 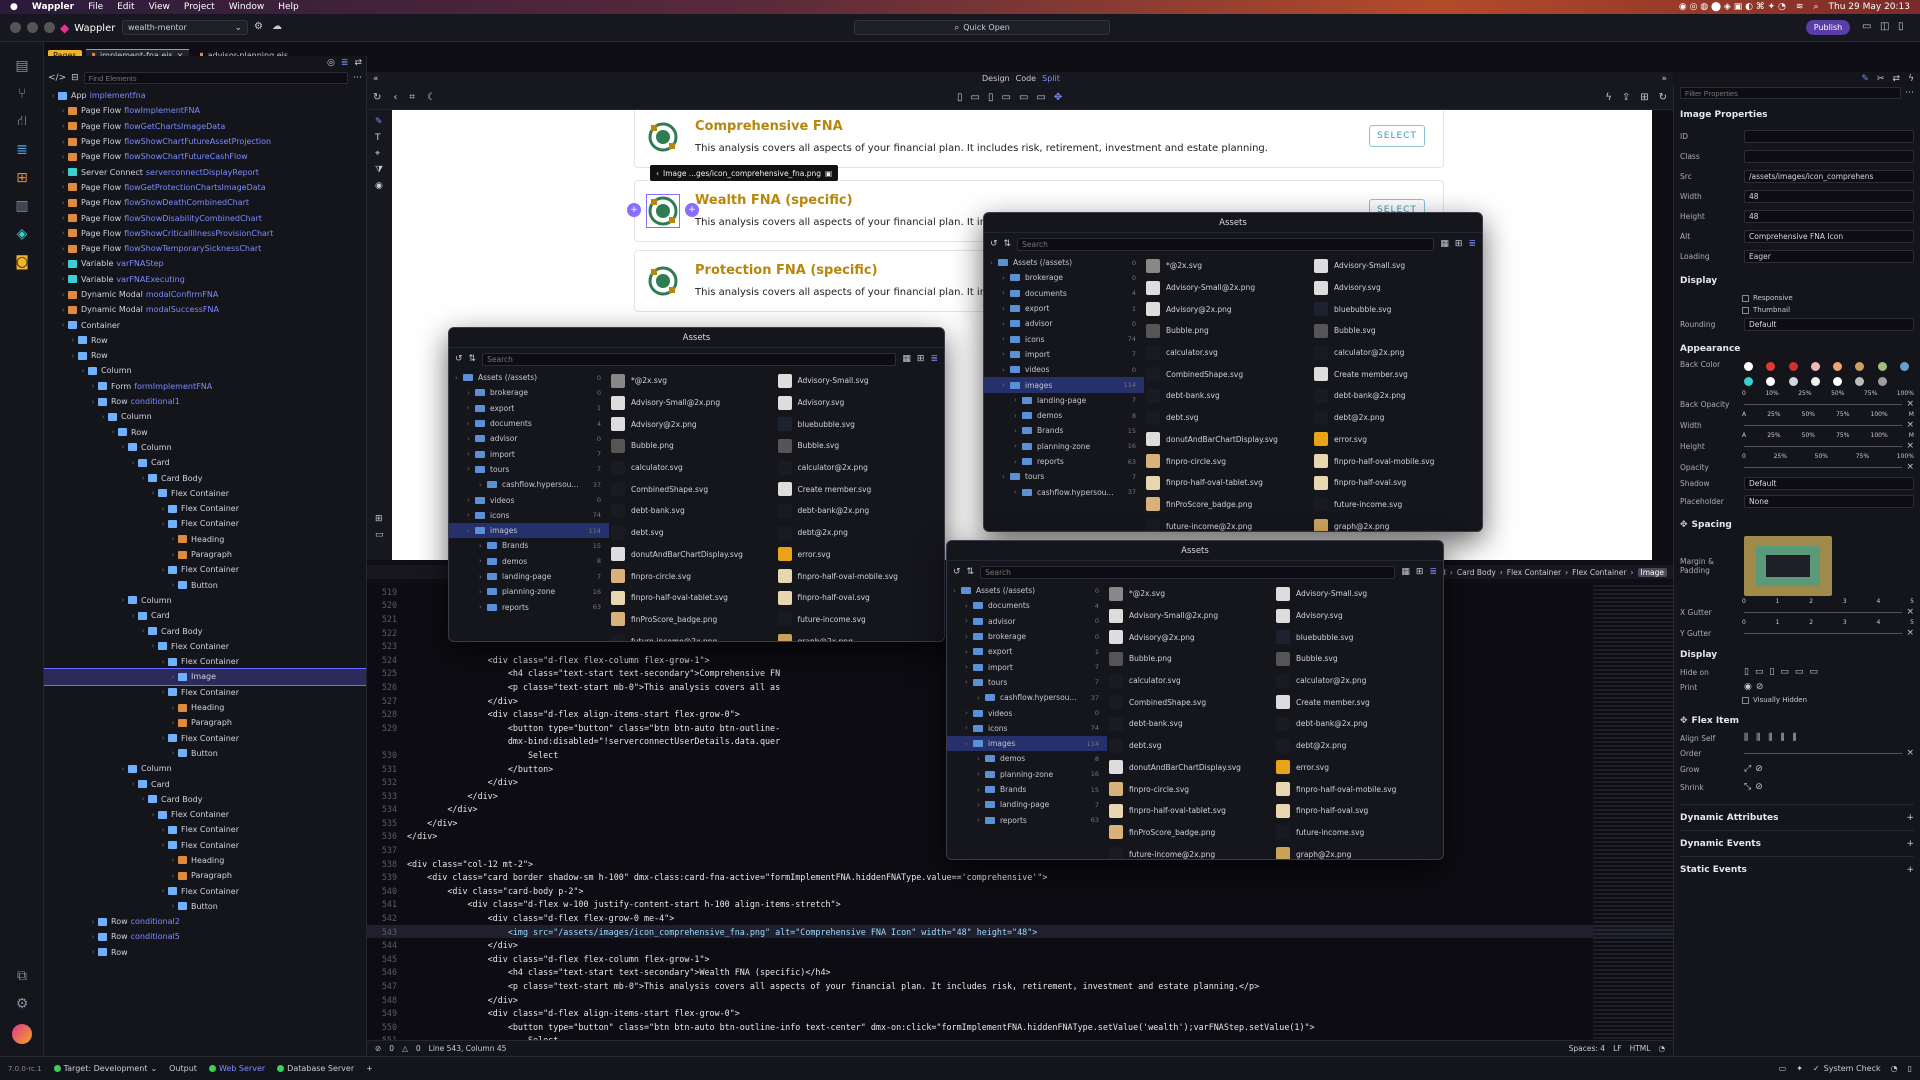 What do you see at coordinates (1051, 78) in the screenshot?
I see `split-view-tab: Split` at bounding box center [1051, 78].